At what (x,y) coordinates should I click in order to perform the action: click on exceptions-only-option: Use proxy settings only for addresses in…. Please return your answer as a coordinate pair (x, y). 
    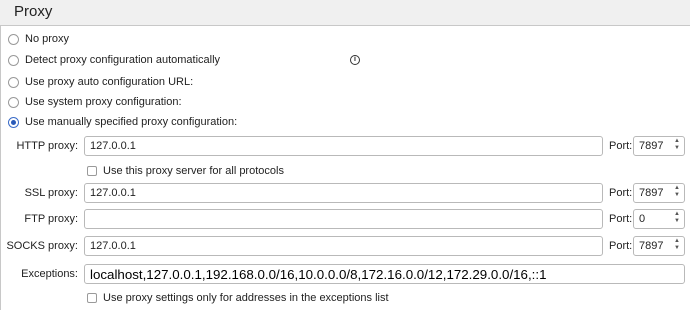
    Looking at the image, I should click on (238, 298).